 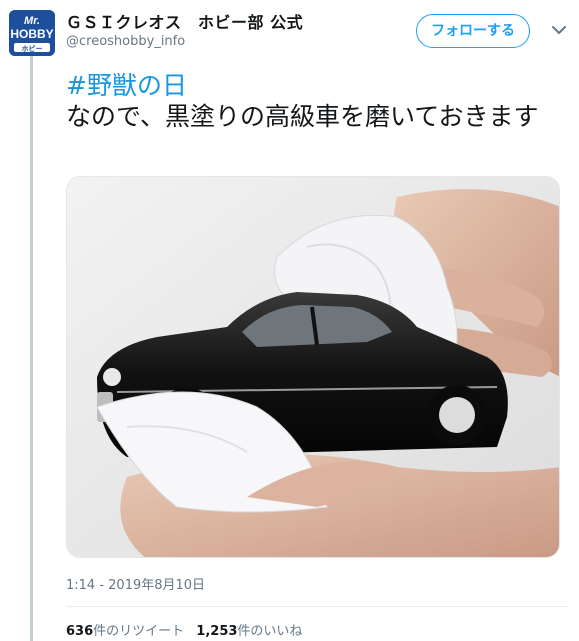 I want to click on thread-line, so click(x=31, y=347).